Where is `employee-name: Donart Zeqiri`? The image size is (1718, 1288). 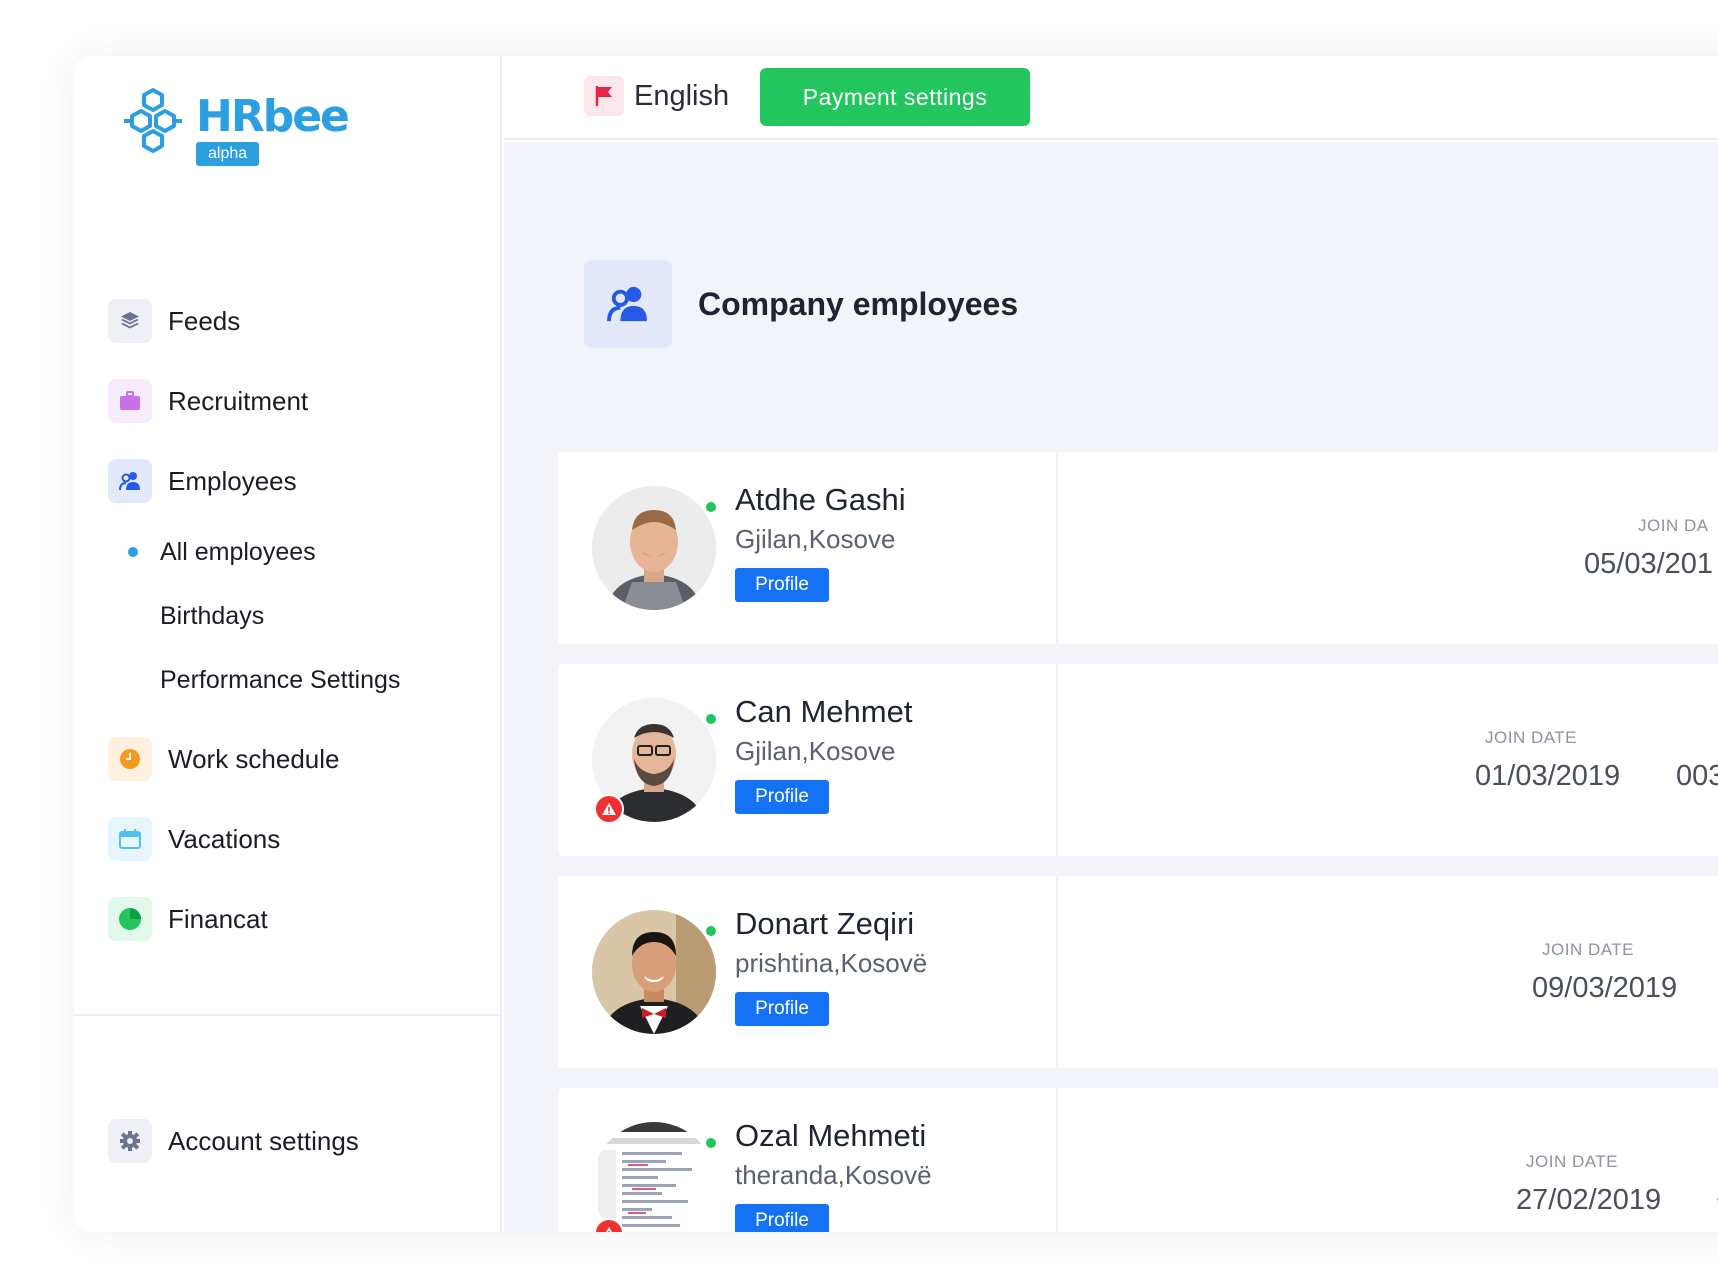 employee-name: Donart Zeqiri is located at coordinates (825, 923).